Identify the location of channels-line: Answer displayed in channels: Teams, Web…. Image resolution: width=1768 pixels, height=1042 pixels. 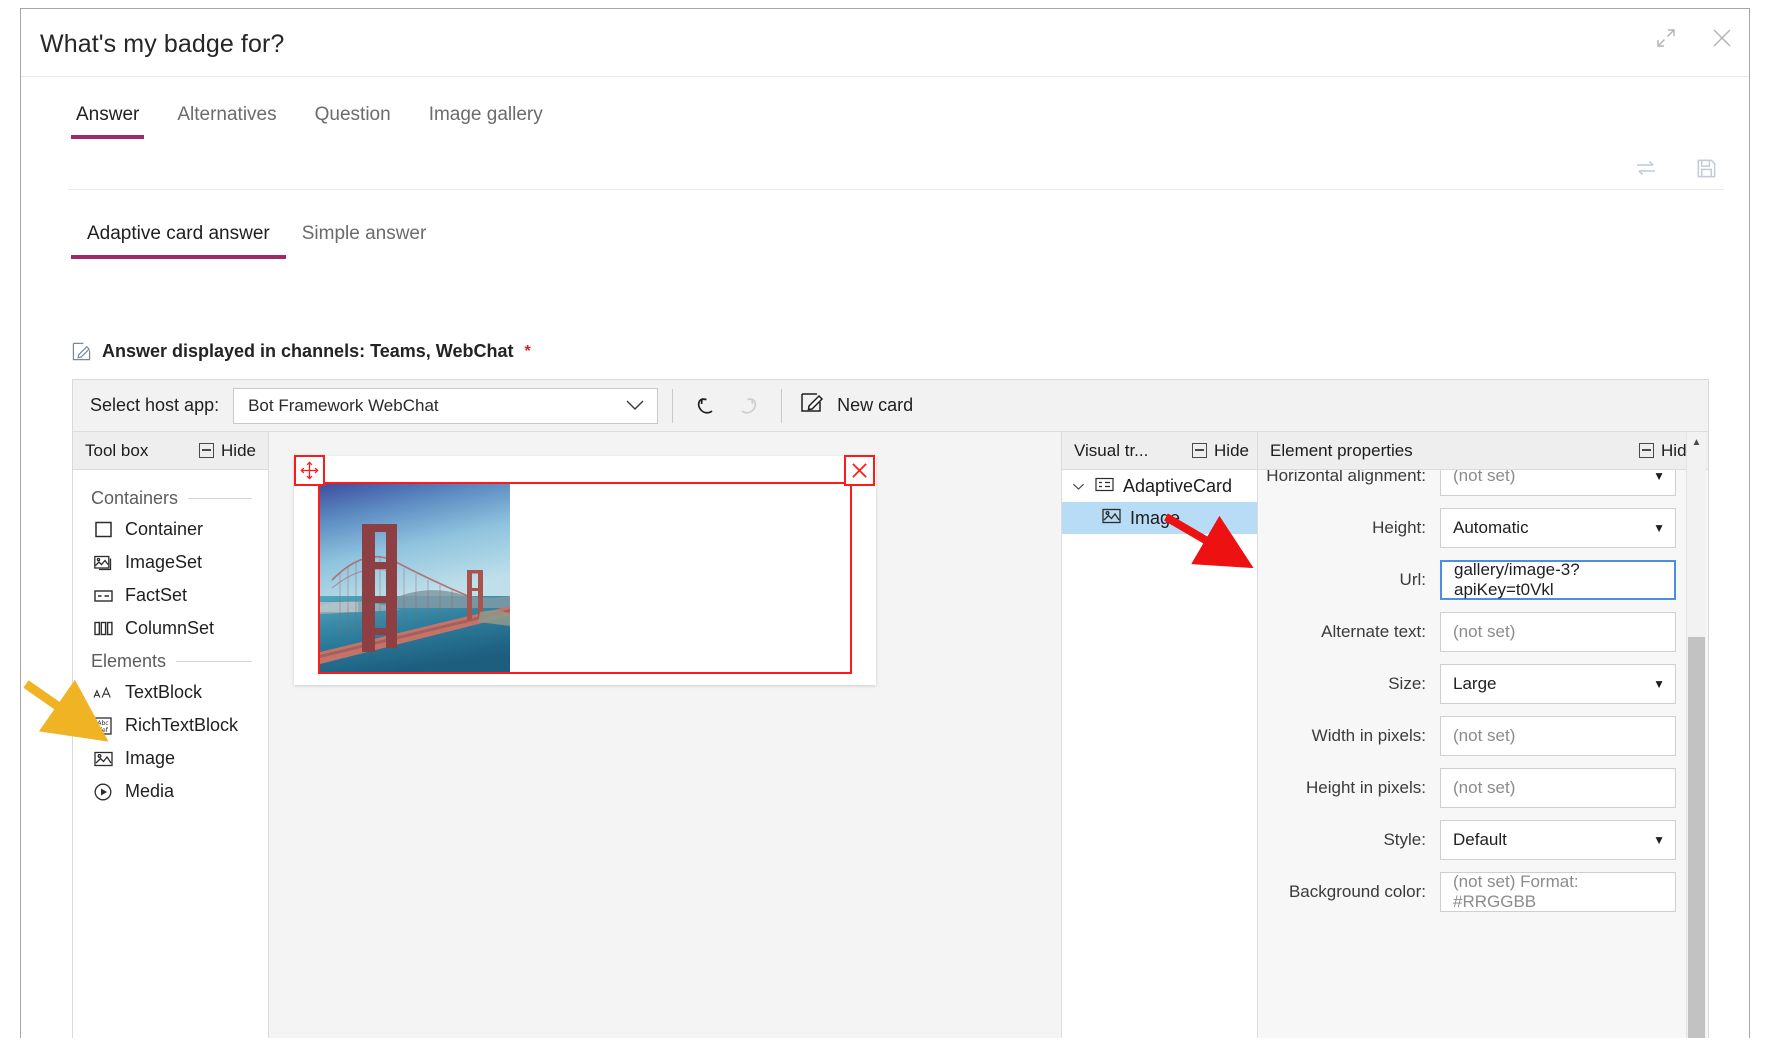
(301, 351).